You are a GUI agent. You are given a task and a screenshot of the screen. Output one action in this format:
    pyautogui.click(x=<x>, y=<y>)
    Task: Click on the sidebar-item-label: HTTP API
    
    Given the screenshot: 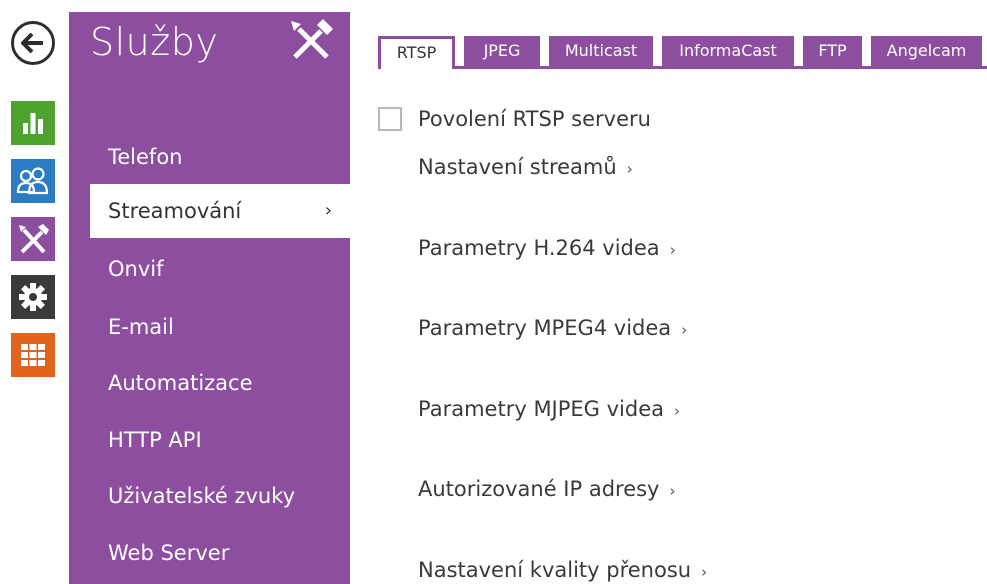 What is the action you would take?
    pyautogui.click(x=155, y=440)
    